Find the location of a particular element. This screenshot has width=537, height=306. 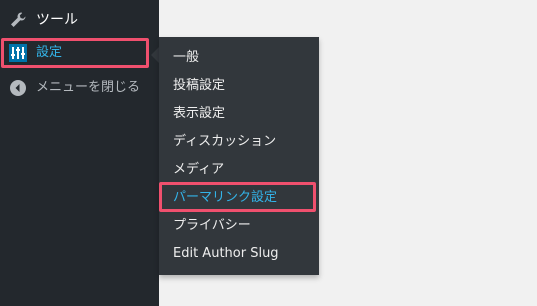

submenu-item-general: 一般 is located at coordinates (186, 58).